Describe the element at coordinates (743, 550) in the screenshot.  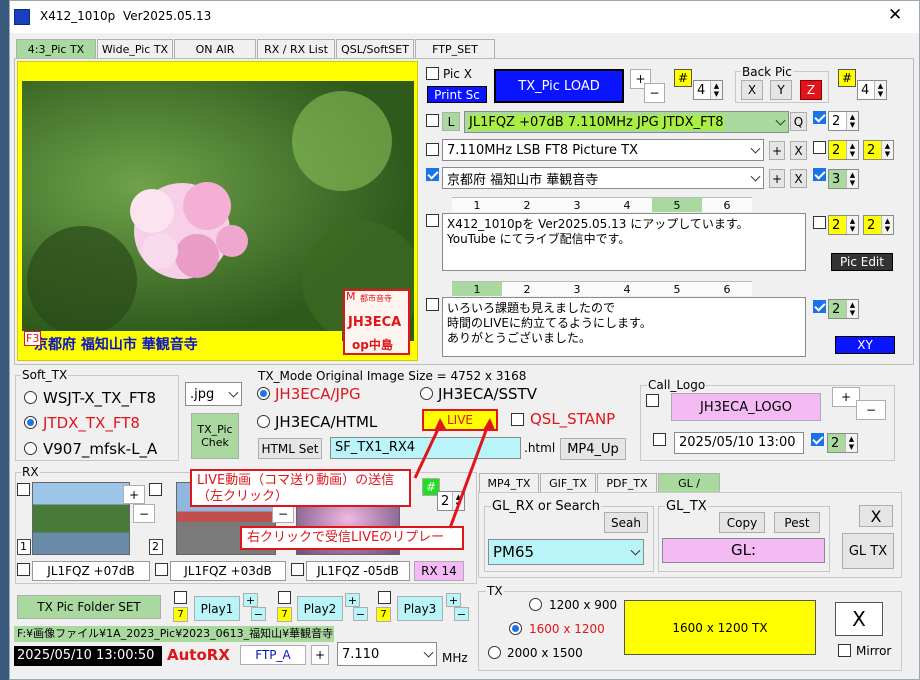
I see `gl-tx-field: GL:` at that location.